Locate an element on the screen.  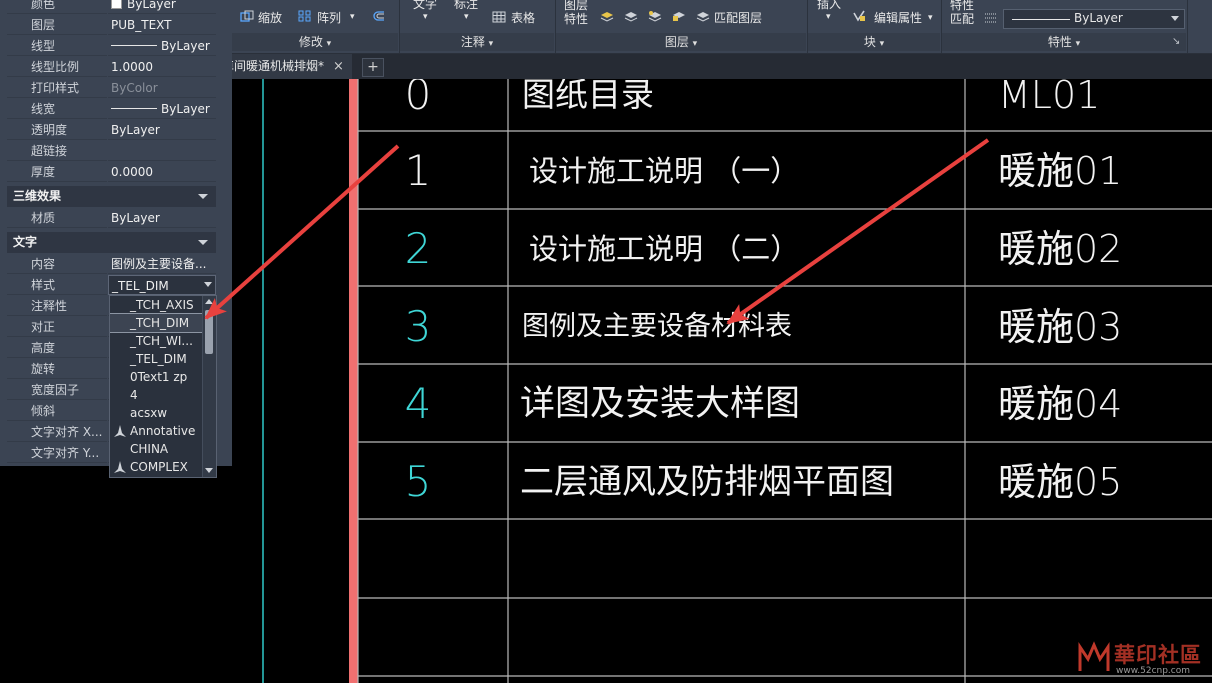
layers-panel-label: 图层 ▾ is located at coordinates (681, 42).